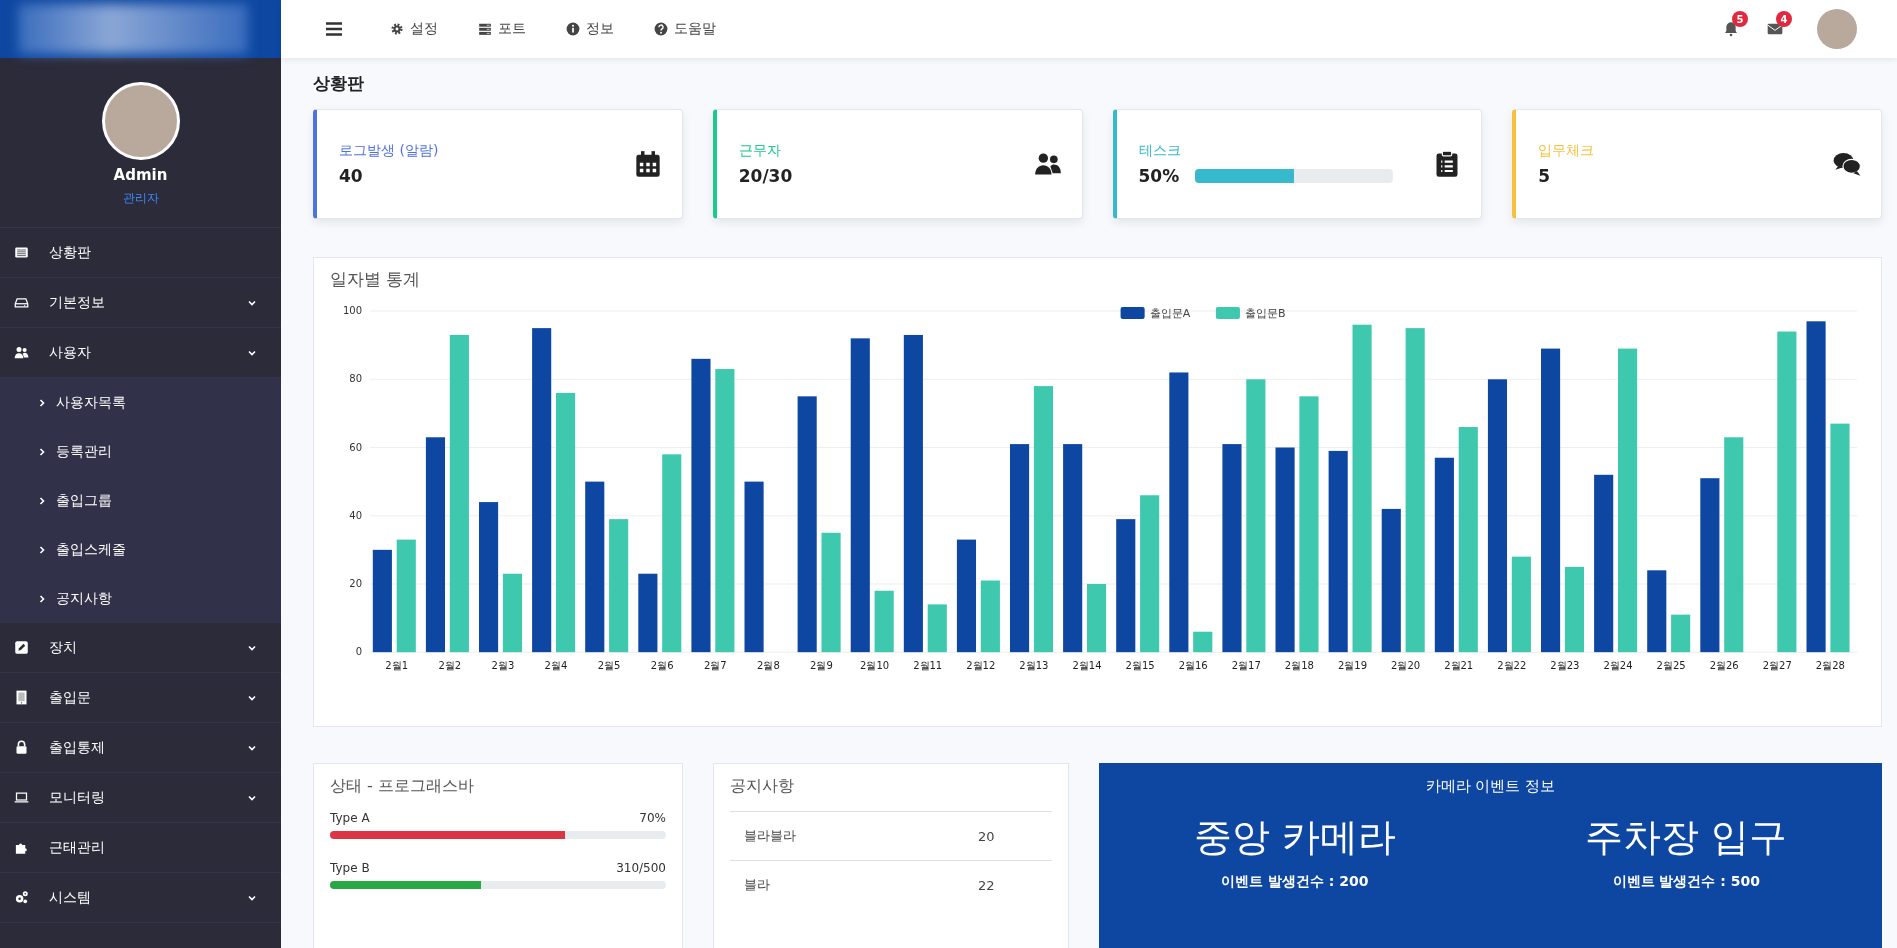  What do you see at coordinates (397, 666) in the screenshot?
I see `x-tick-label: 2월1` at bounding box center [397, 666].